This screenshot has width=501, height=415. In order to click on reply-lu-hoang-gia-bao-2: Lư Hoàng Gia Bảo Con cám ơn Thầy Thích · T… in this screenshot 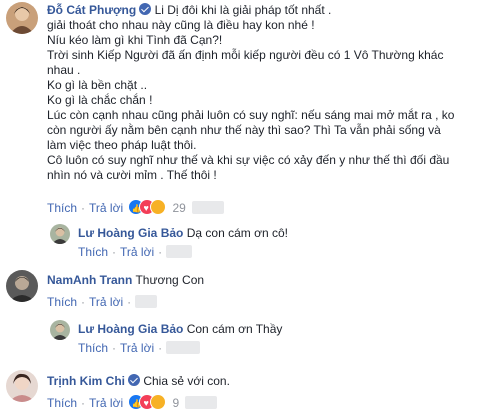, I will do `click(250, 338)`.